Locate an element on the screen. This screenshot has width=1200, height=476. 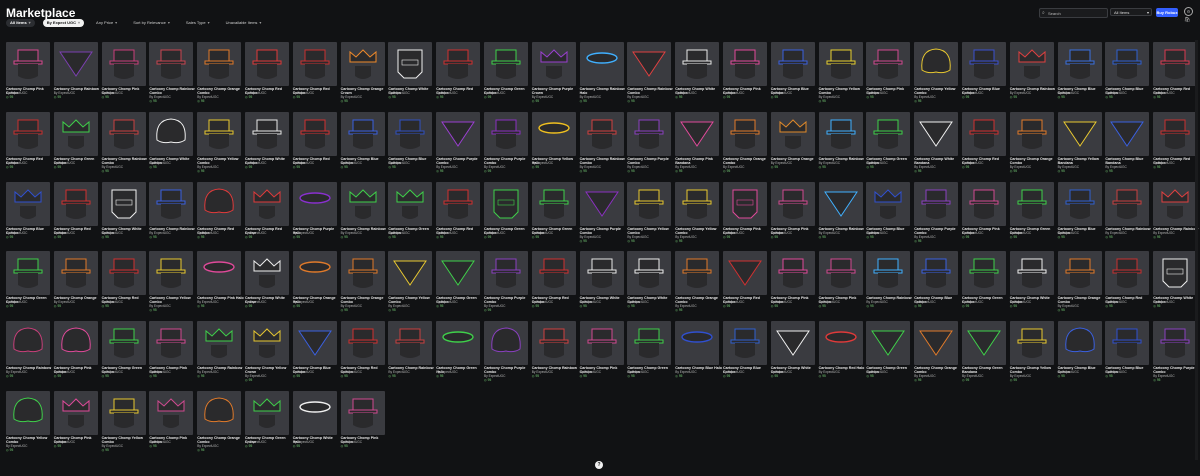
item-name: Cartoony Chomp Green Bandana is located at coordinates (986, 370).